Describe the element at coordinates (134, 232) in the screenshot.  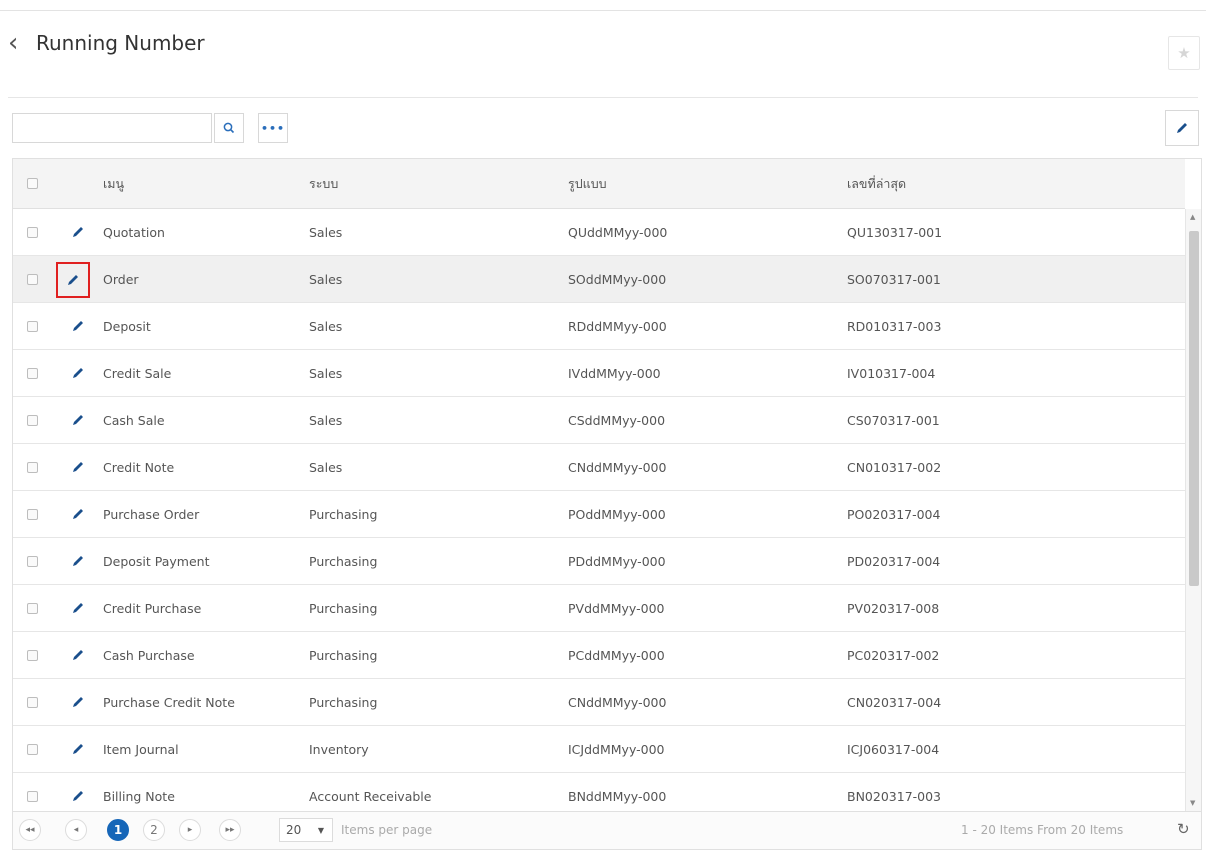
I see `row-menu-cell: Quotation` at that location.